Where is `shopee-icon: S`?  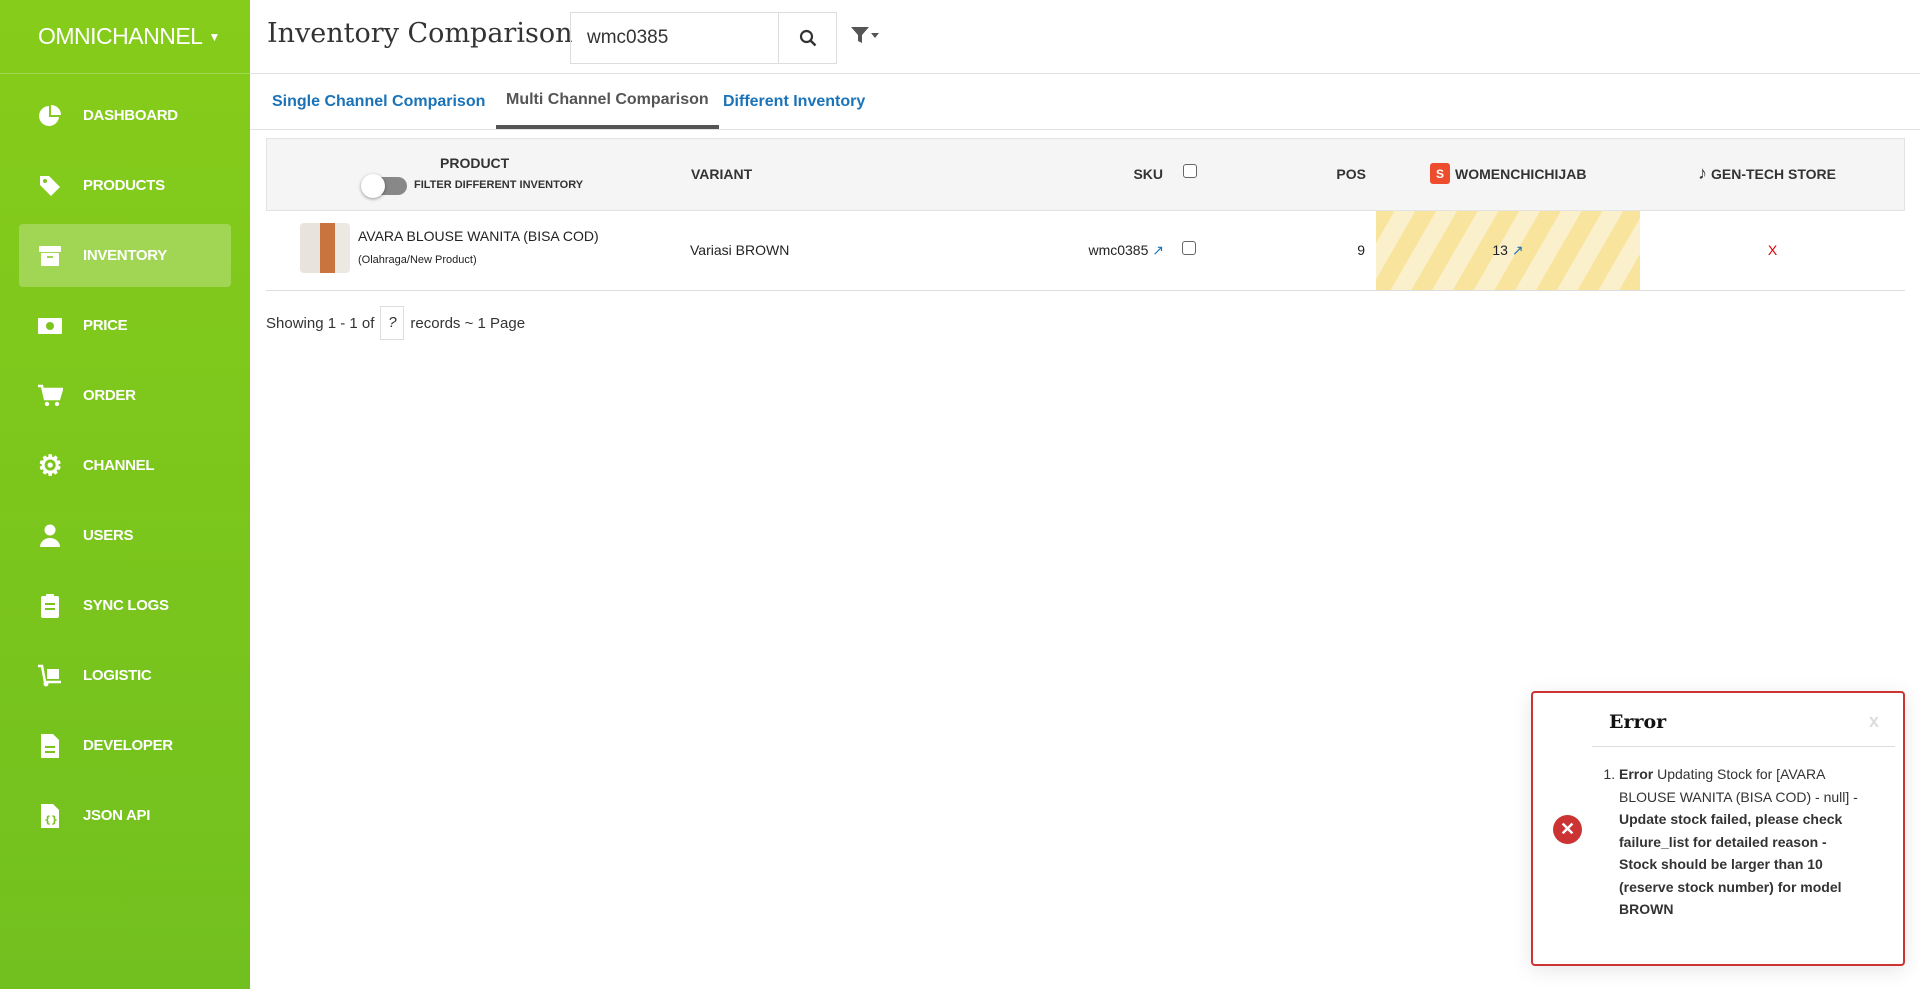 shopee-icon: S is located at coordinates (1440, 173).